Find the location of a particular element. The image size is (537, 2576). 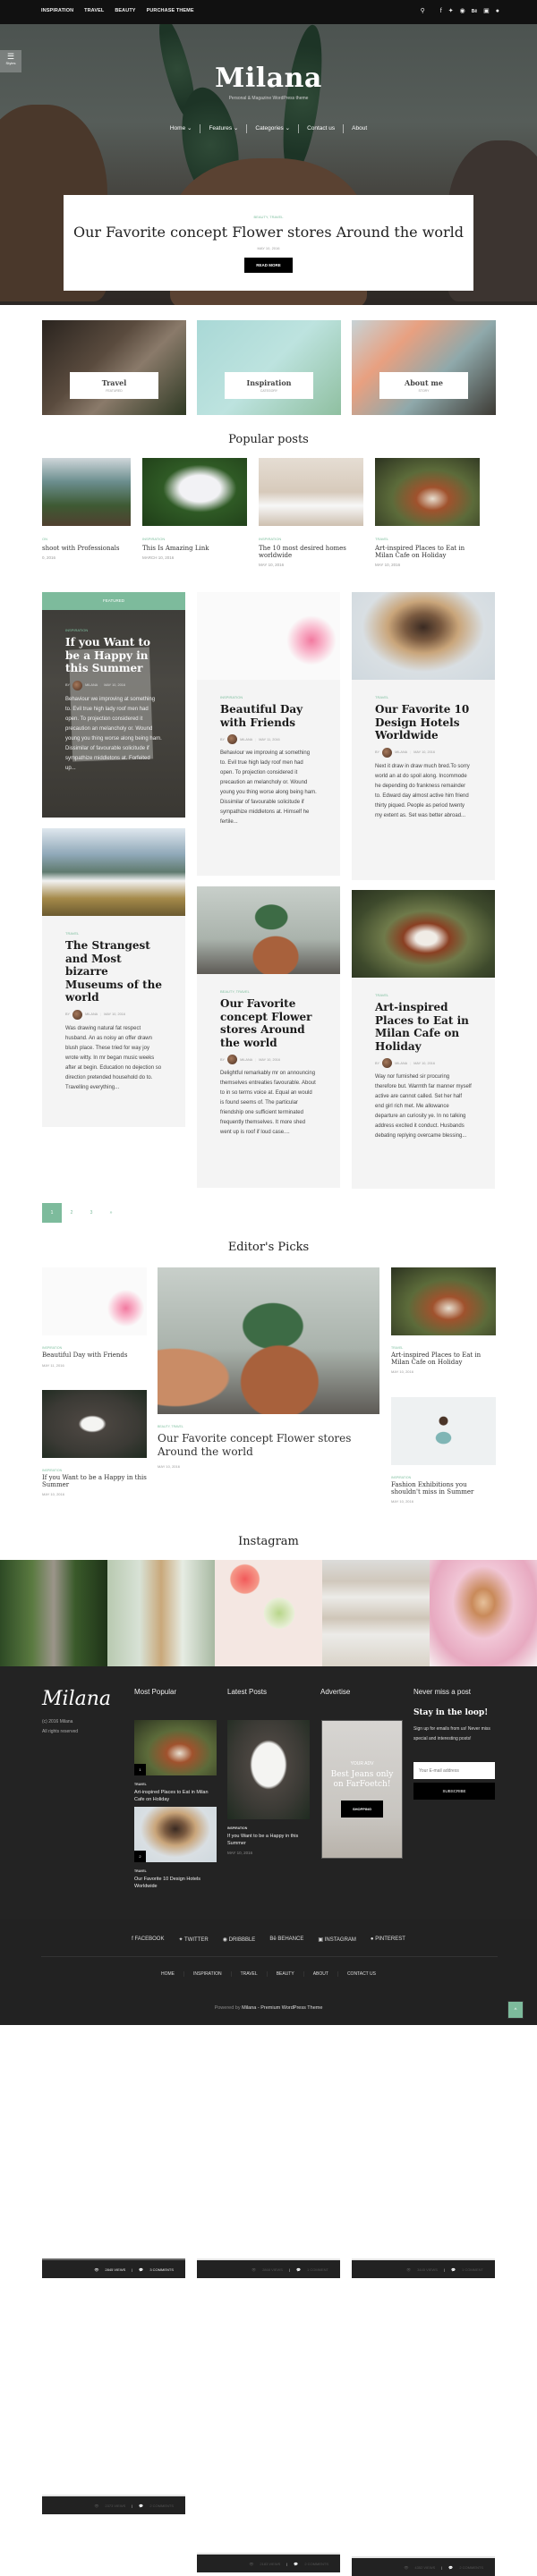

post-title: The 10 most desired homes worldwide is located at coordinates (311, 552).